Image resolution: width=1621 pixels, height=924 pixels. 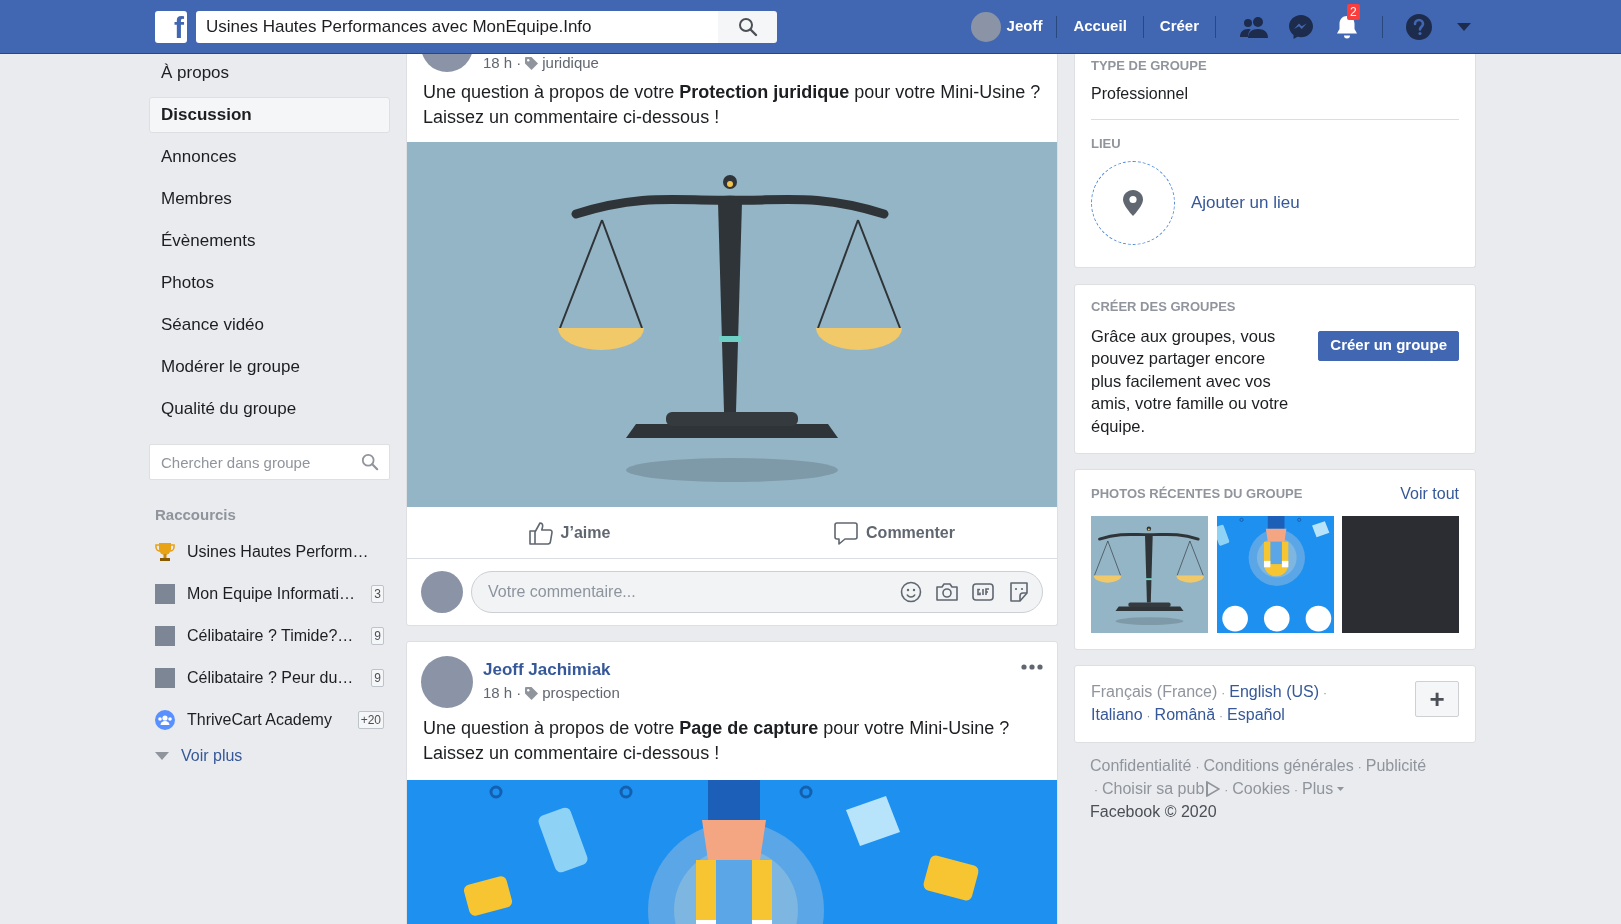 I want to click on play-icon, so click(x=1213, y=789).